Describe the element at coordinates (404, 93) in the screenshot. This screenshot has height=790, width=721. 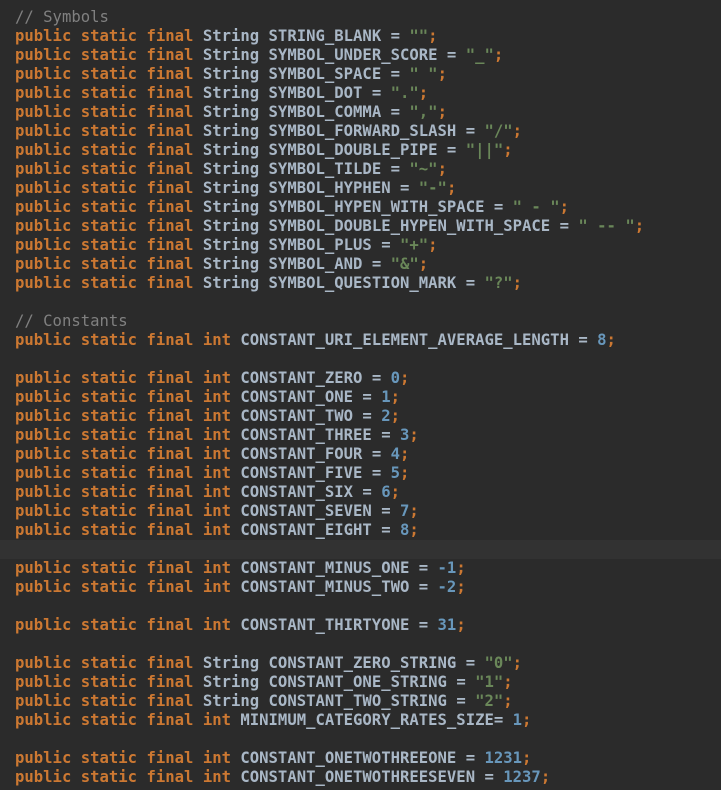
I see `constant-value: "."` at that location.